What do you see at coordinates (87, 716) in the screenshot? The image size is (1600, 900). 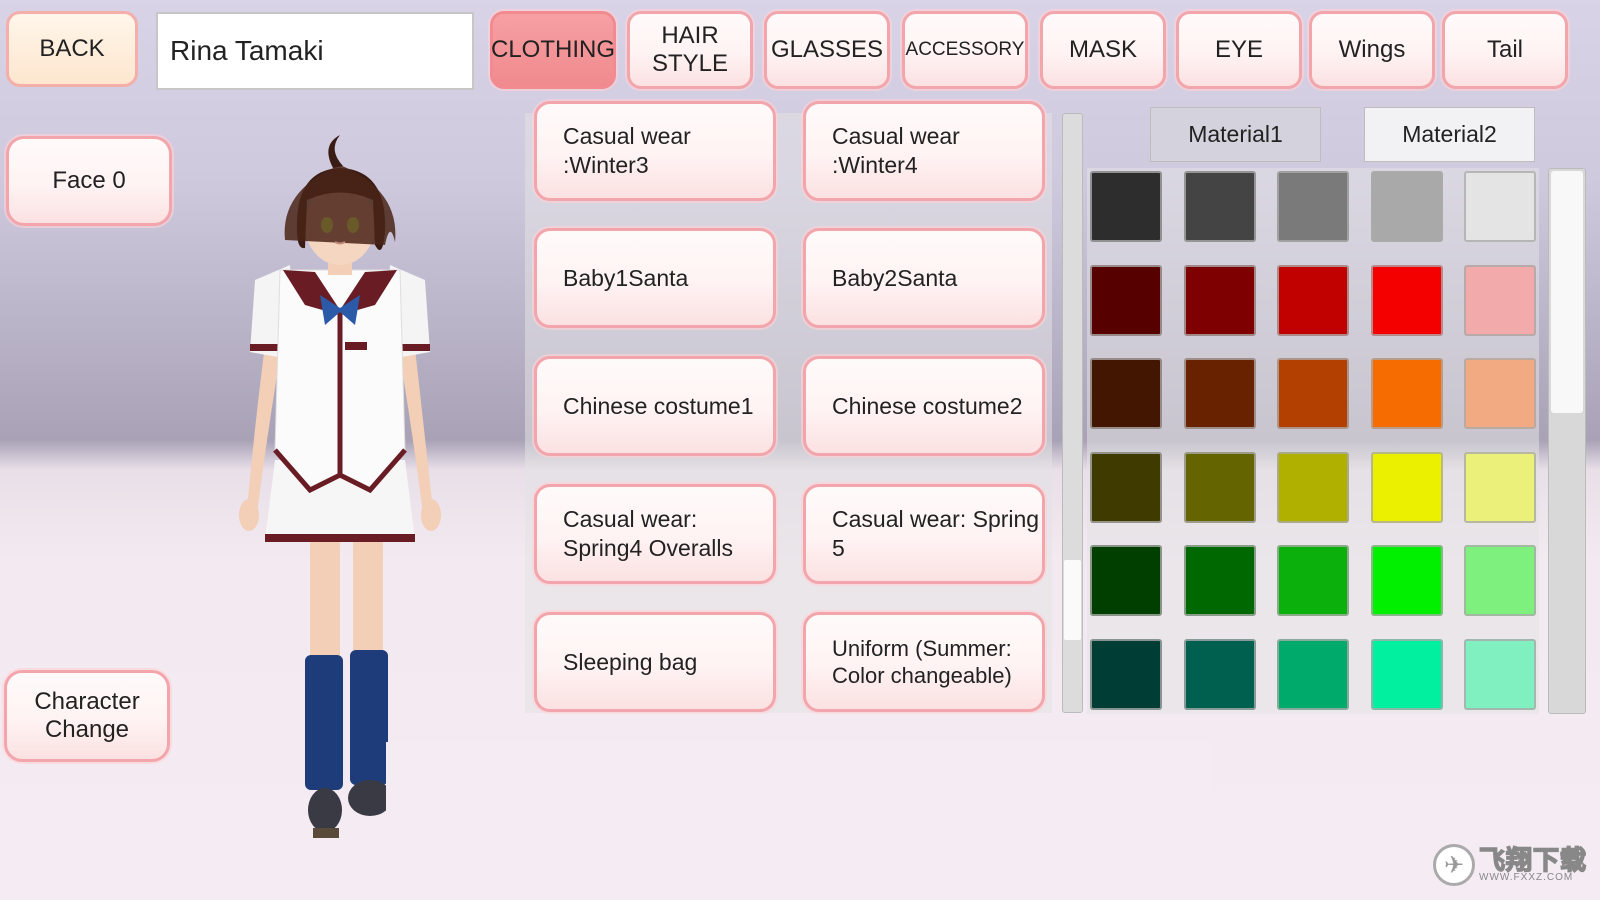 I see `character-change-button: Character Change` at bounding box center [87, 716].